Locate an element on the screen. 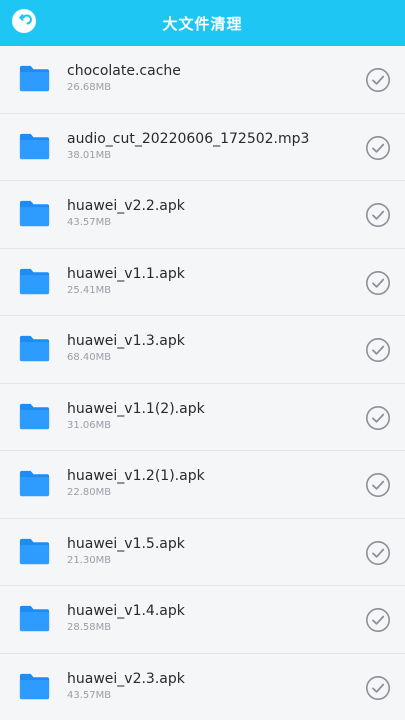  file-size: 38.01MB is located at coordinates (89, 155).